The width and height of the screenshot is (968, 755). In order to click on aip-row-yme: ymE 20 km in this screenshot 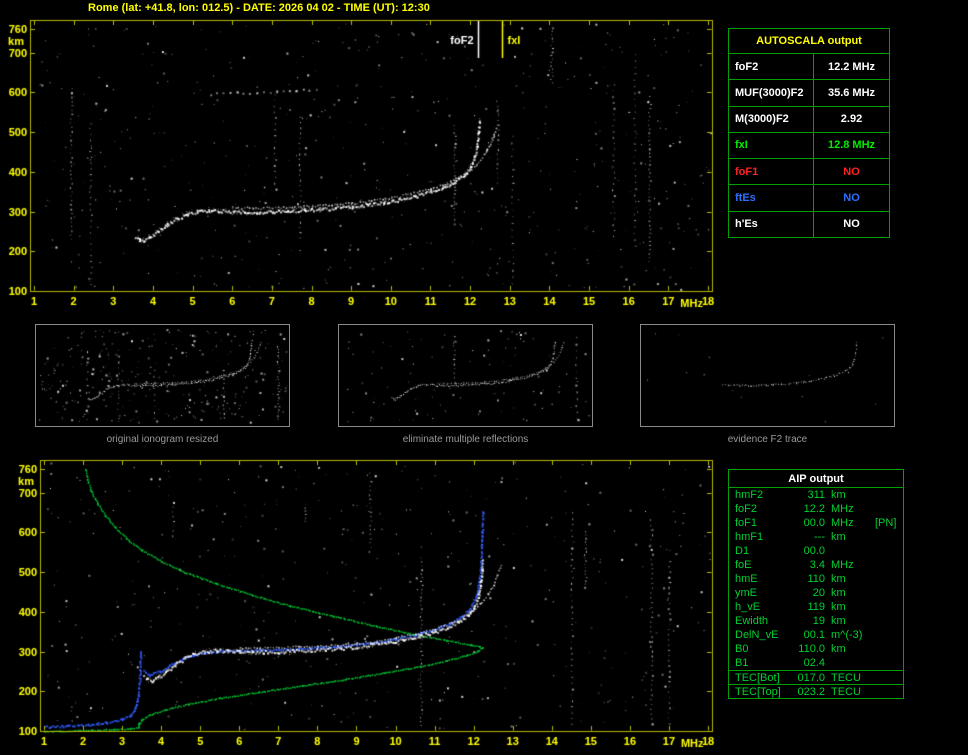, I will do `click(816, 593)`.